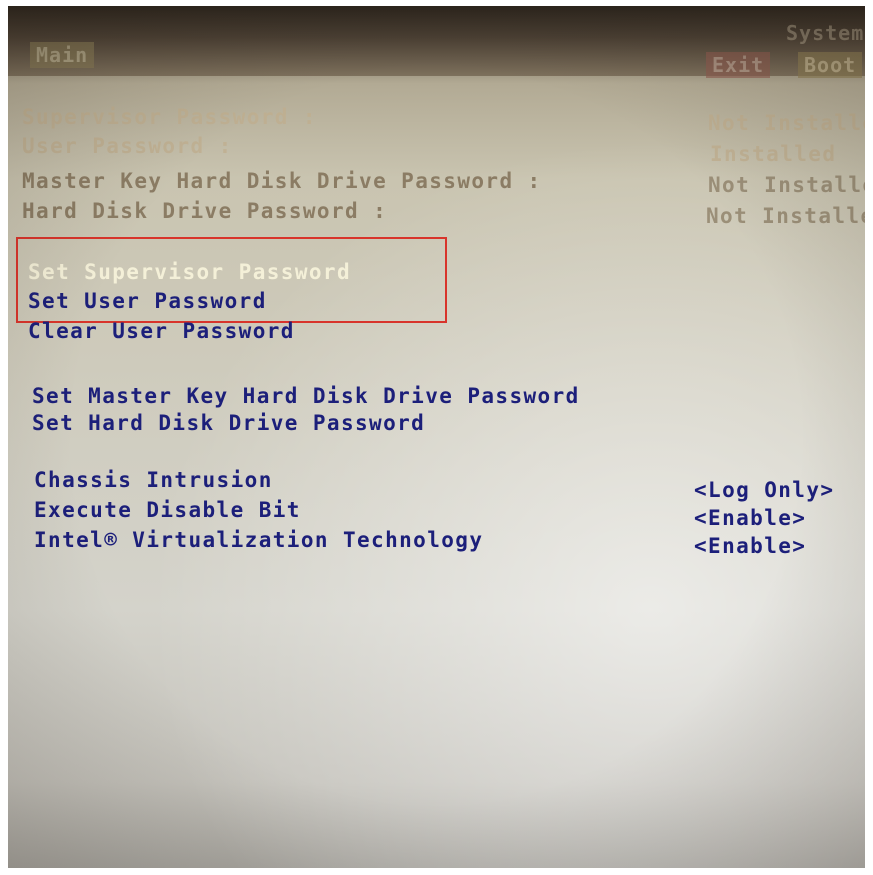 Image resolution: width=873 pixels, height=875 pixels. Describe the element at coordinates (258, 540) in the screenshot. I see `intel-vt-label: Intel® Virtualization Technology` at that location.